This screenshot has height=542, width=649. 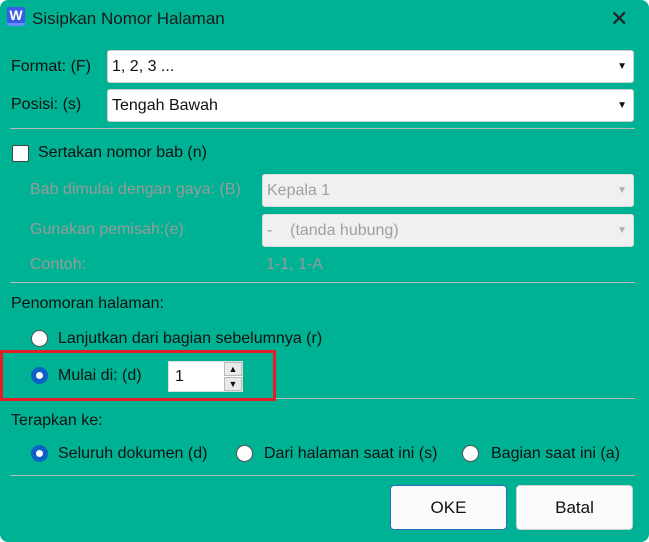 I want to click on start-at-value: 1, so click(x=179, y=377).